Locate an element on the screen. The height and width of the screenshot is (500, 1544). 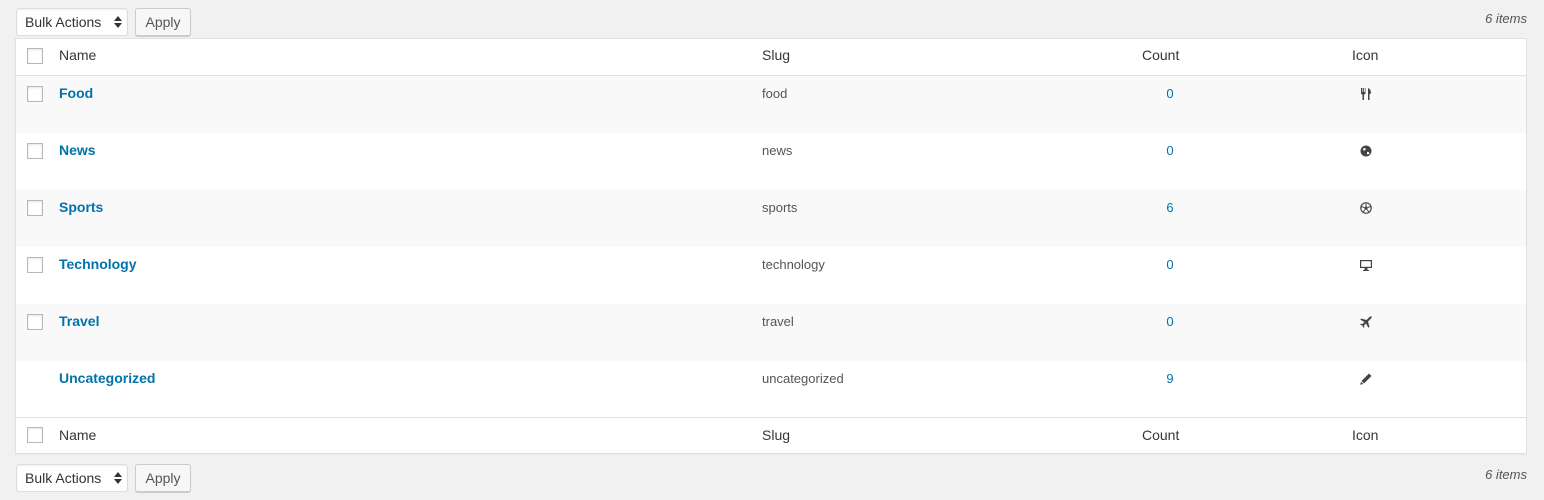
category-name-link: News is located at coordinates (77, 150).